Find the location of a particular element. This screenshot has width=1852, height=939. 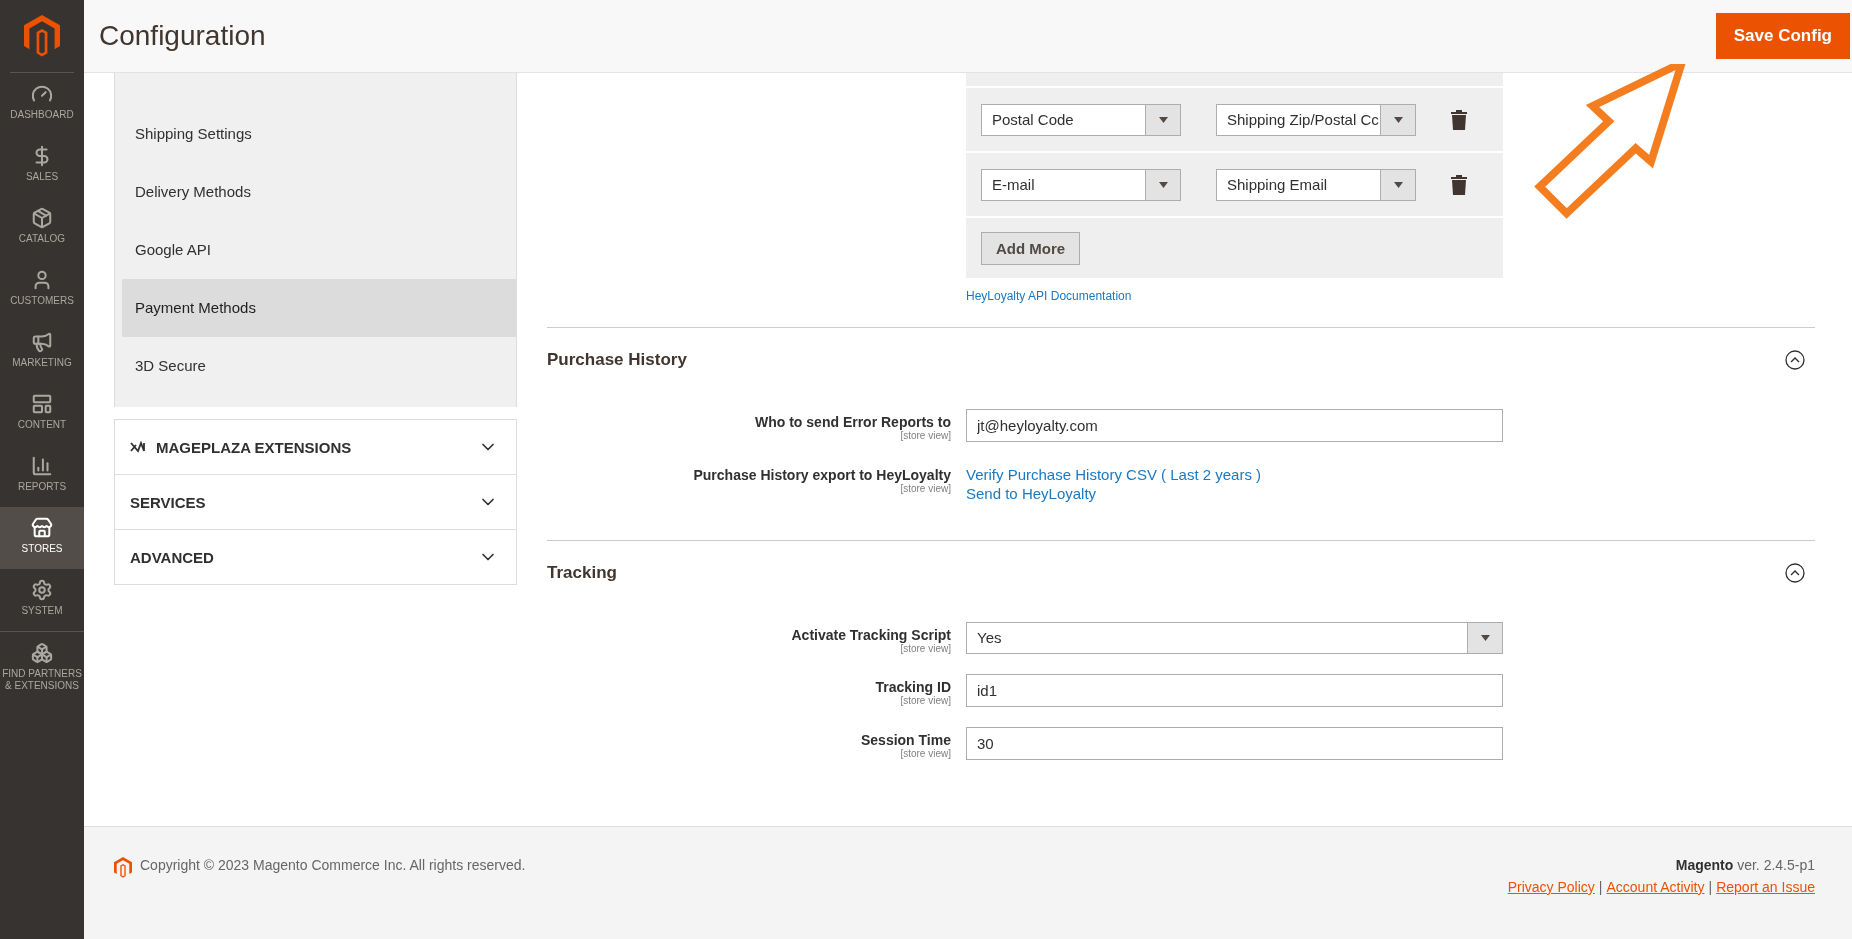

nav-item: REPORTS is located at coordinates (42, 476).